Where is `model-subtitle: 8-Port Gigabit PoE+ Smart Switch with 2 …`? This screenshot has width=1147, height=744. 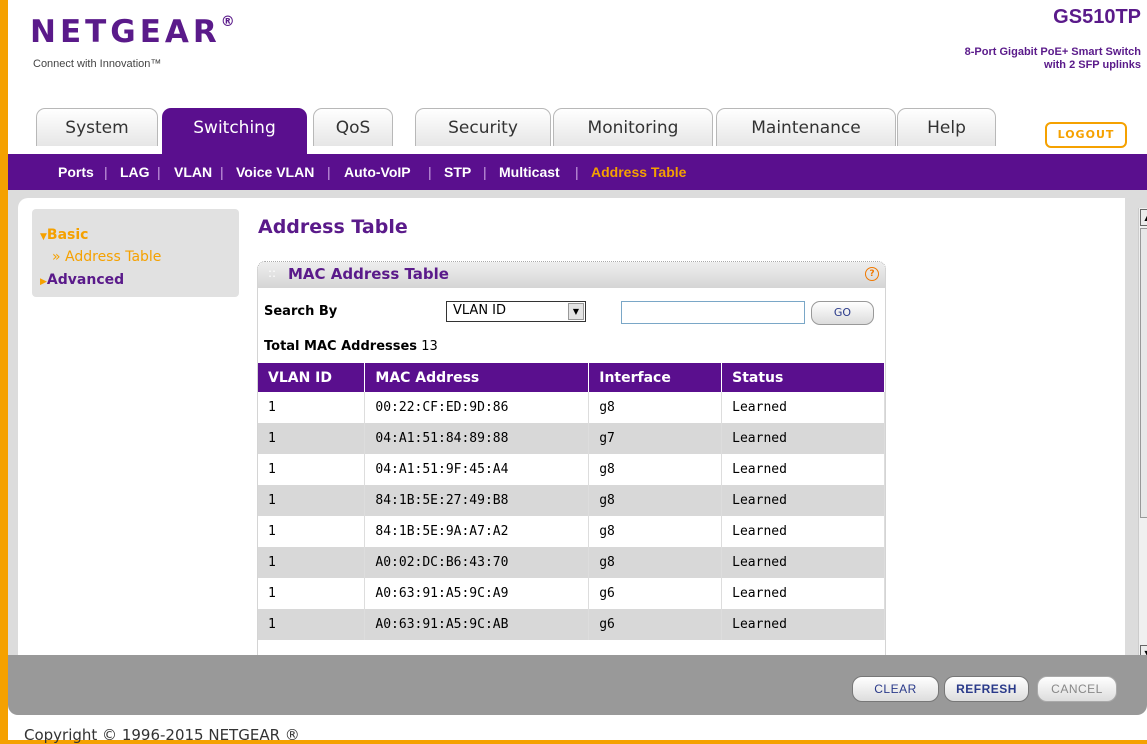 model-subtitle: 8-Port Gigabit PoE+ Smart Switch with 2 … is located at coordinates (1052, 58).